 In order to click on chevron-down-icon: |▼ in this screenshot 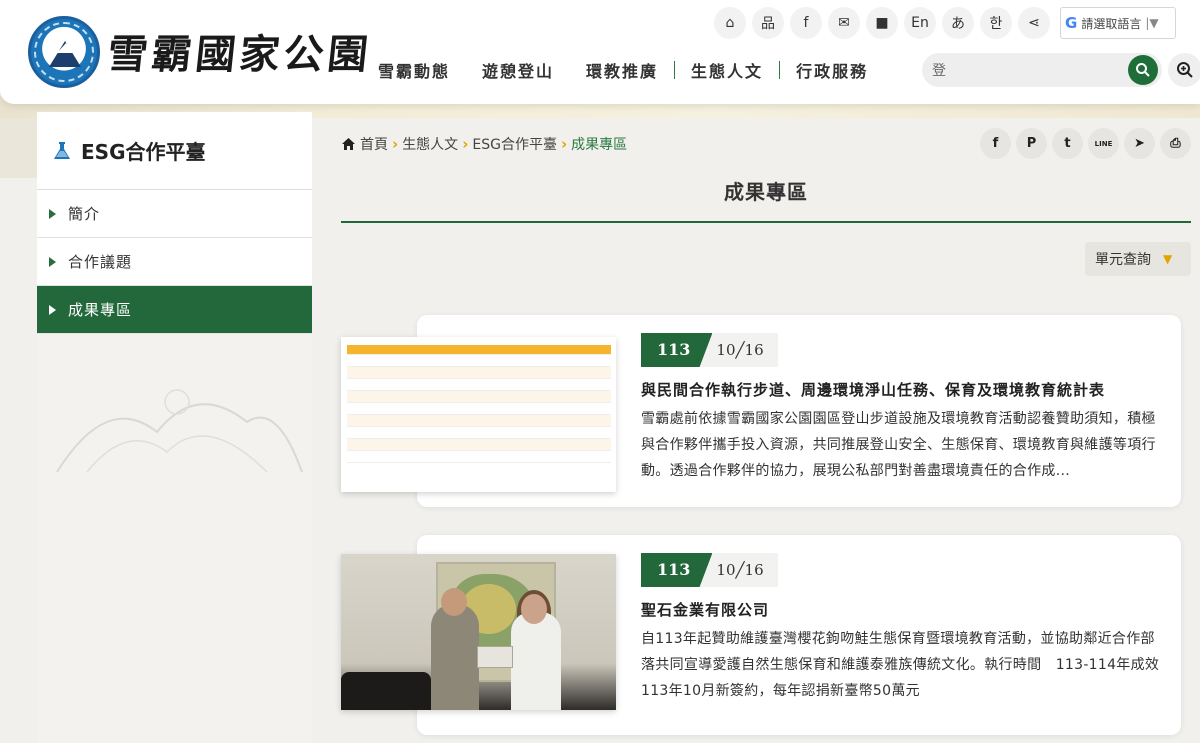, I will do `click(1152, 23)`.